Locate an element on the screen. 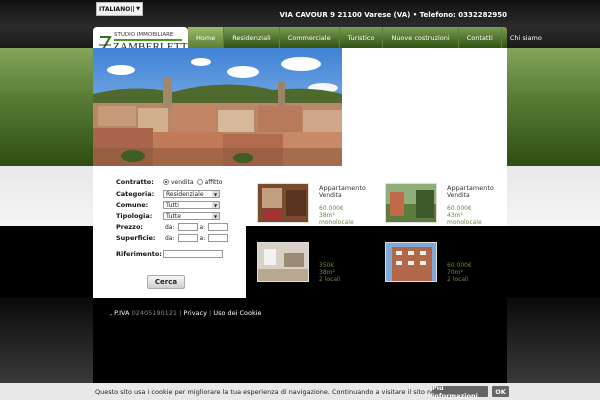  italy-flag-icon is located at coordinates (133, 9).